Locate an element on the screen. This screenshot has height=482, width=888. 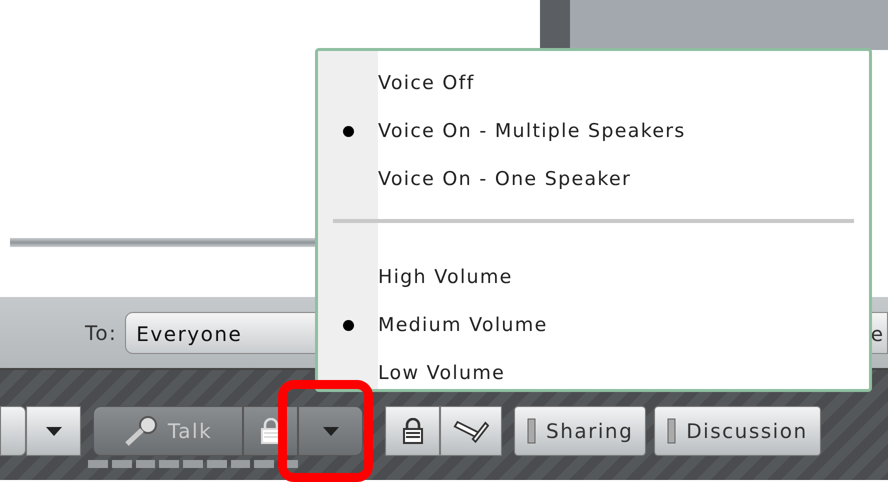
menu-item: Voice On - One Speaker is located at coordinates (593, 179).